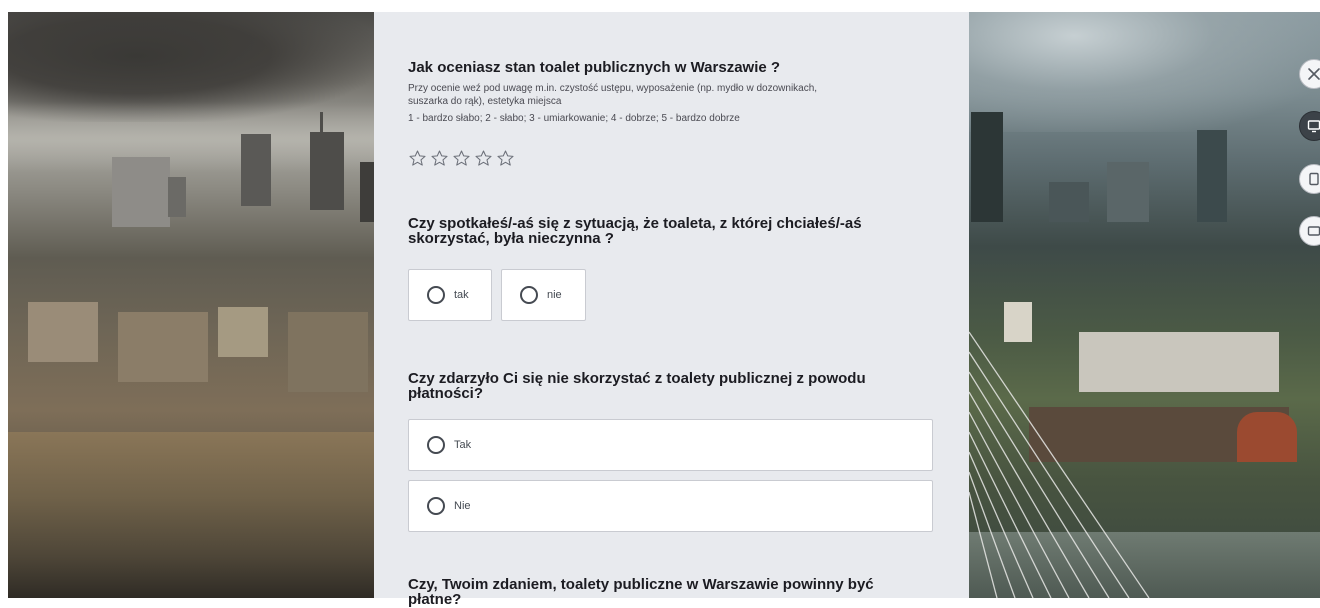 This screenshot has height=608, width=1320. Describe the element at coordinates (483, 158) in the screenshot. I see `star-4-icon` at that location.